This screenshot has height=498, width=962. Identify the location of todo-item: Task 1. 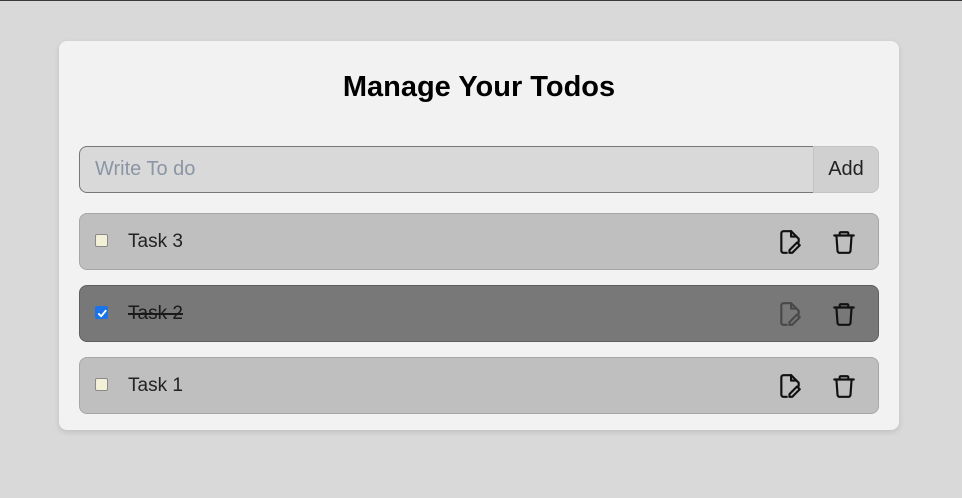
(479, 385).